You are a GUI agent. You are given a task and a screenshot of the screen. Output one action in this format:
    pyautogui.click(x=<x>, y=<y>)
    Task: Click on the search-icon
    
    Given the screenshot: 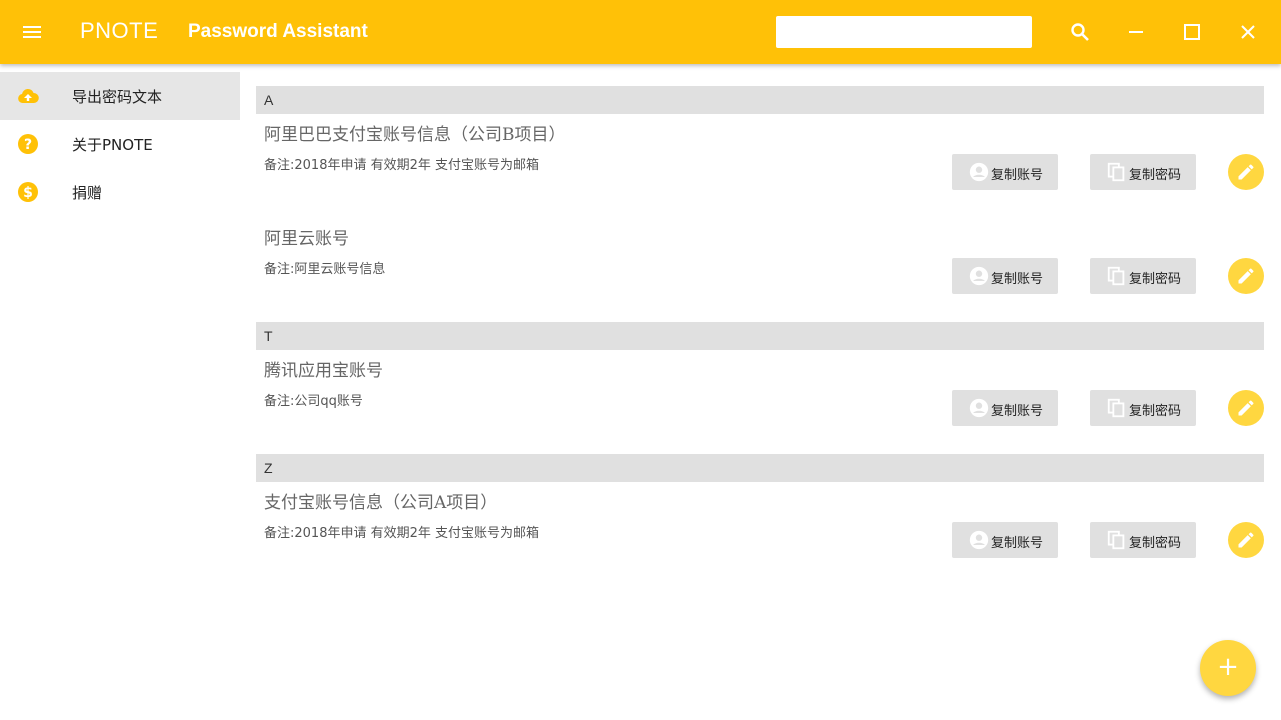 What is the action you would take?
    pyautogui.click(x=1080, y=32)
    